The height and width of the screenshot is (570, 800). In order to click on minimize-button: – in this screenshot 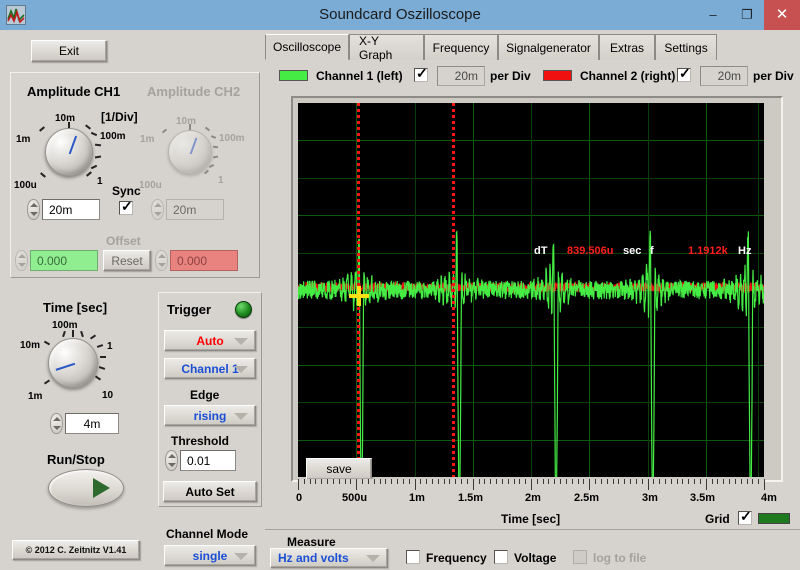, I will do `click(713, 15)`.